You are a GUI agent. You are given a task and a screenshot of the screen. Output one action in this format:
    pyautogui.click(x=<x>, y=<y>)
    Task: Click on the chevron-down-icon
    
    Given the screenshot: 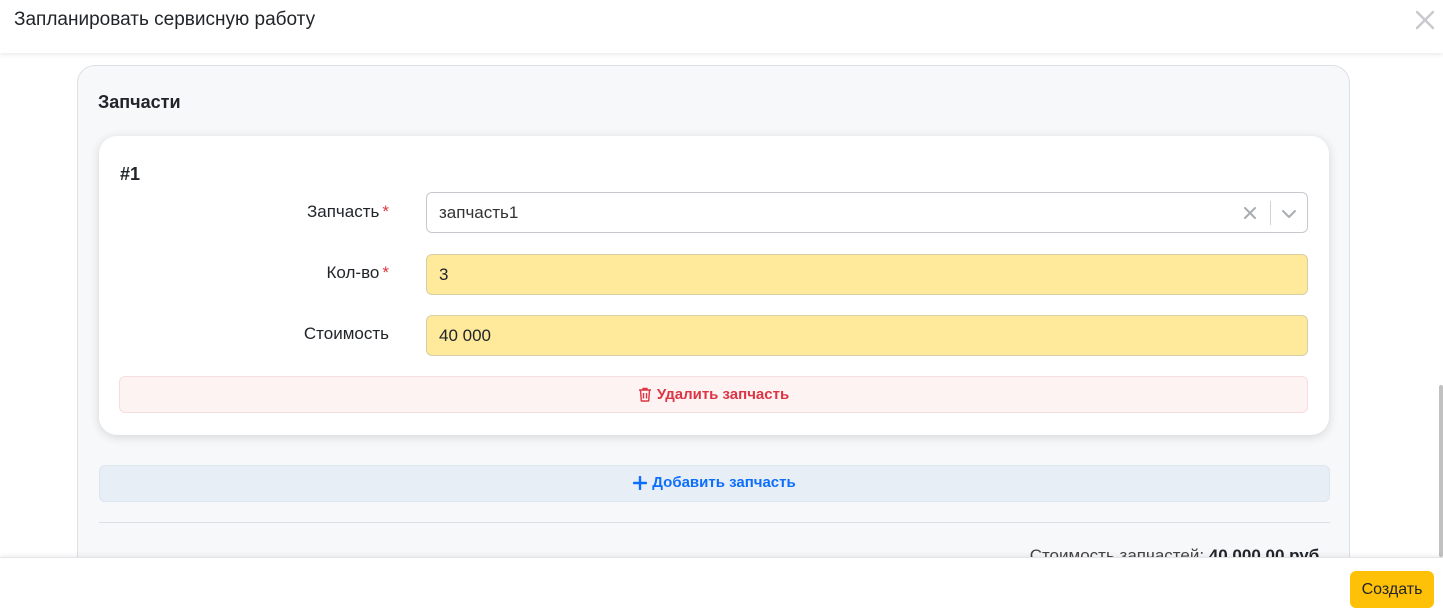 What is the action you would take?
    pyautogui.click(x=1289, y=214)
    